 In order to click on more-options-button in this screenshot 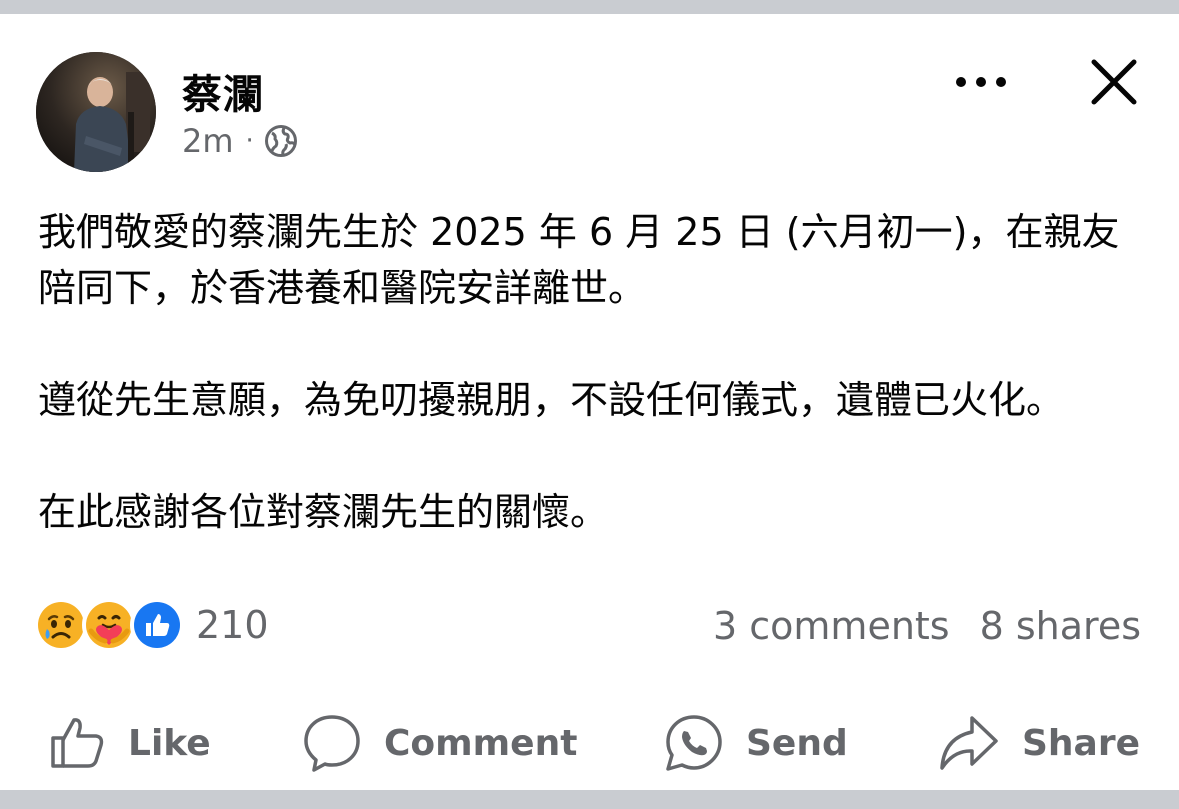, I will do `click(981, 82)`.